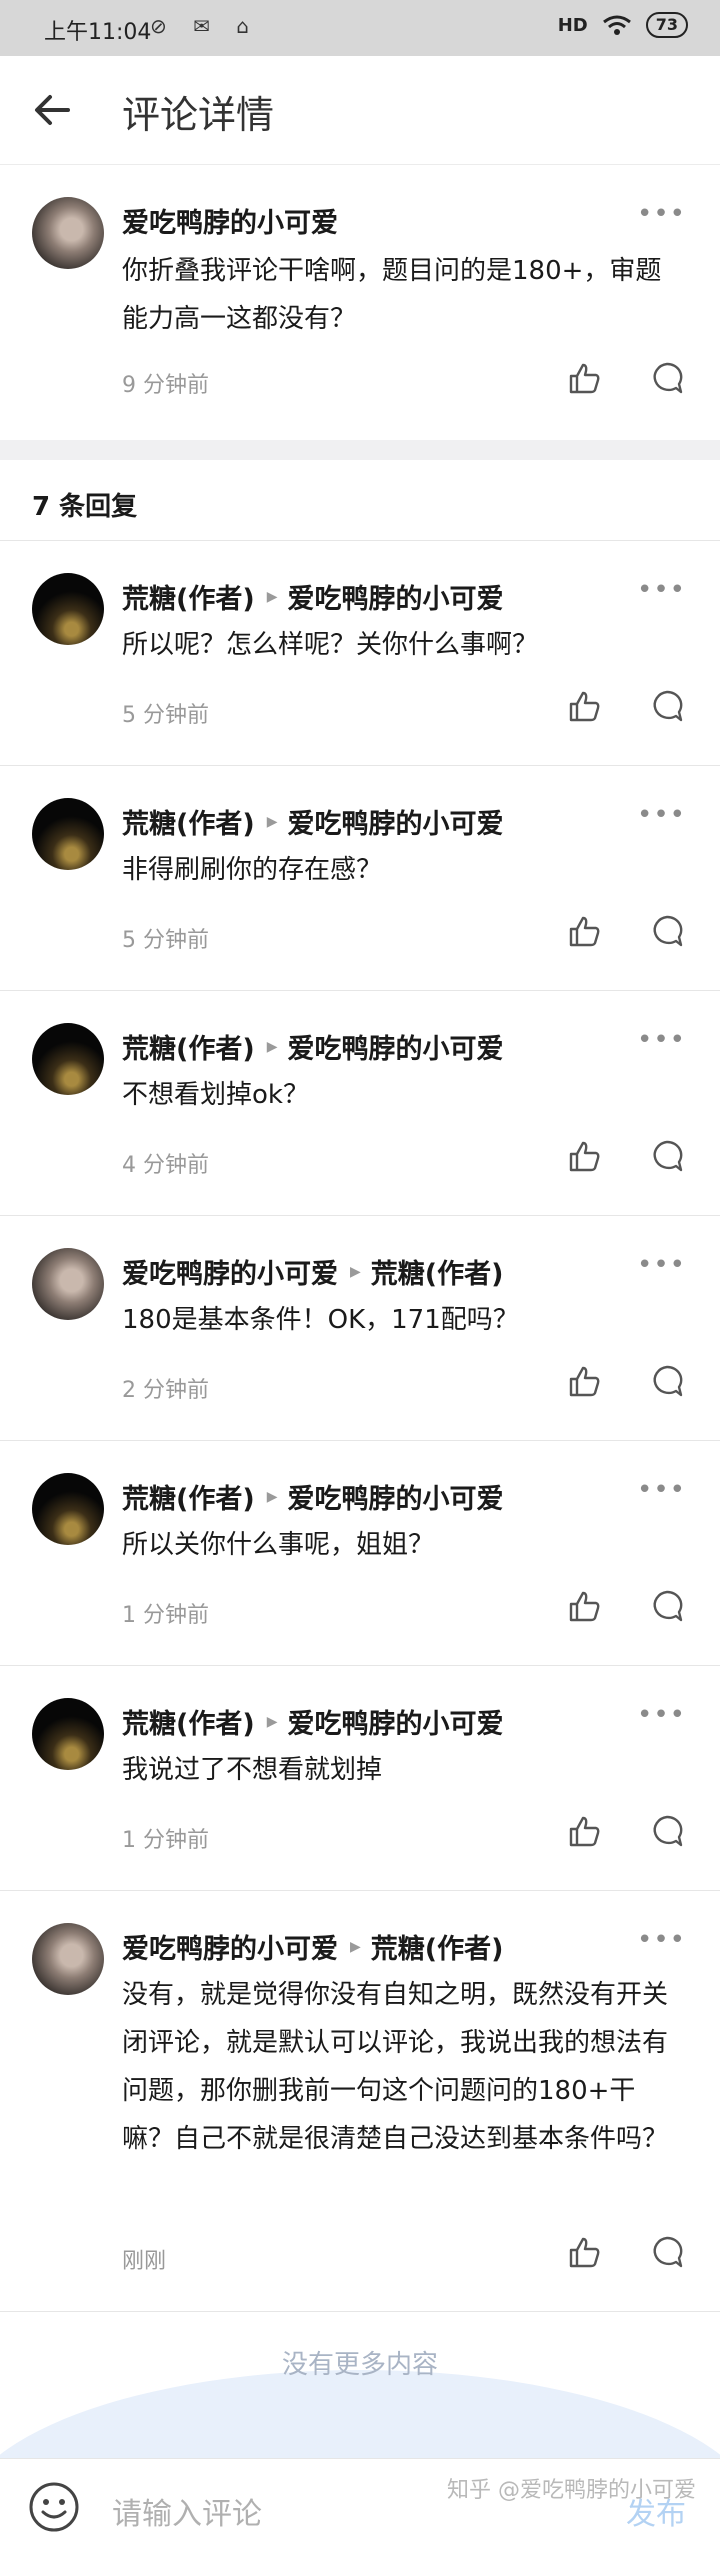 This screenshot has width=720, height=2554. I want to click on reply-item: 荒糖(作者) ▶ 爱吃鸭脖的小可爱 ••• 我说过了不想看就划掉 1 分钟前, so click(360, 1778).